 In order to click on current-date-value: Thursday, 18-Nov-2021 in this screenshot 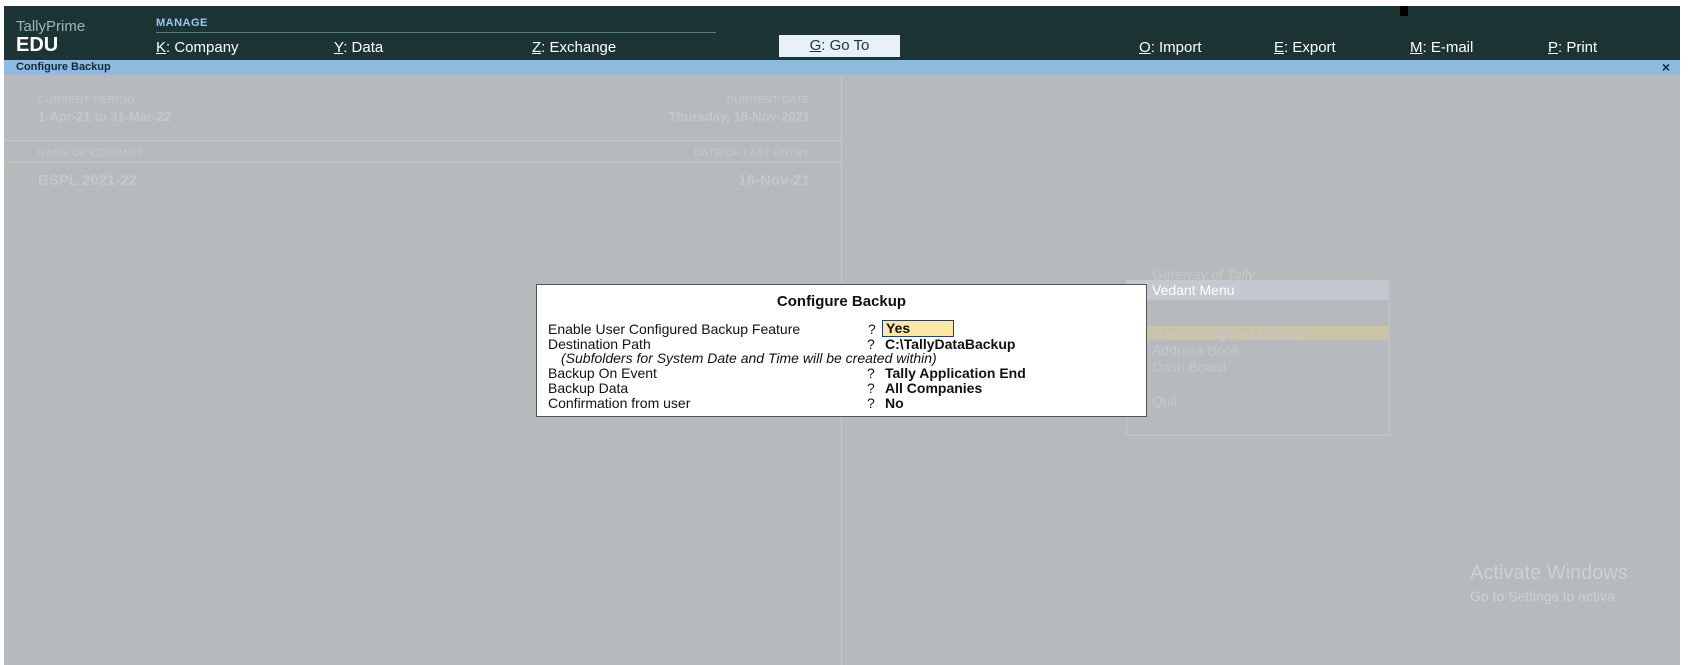, I will do `click(739, 116)`.